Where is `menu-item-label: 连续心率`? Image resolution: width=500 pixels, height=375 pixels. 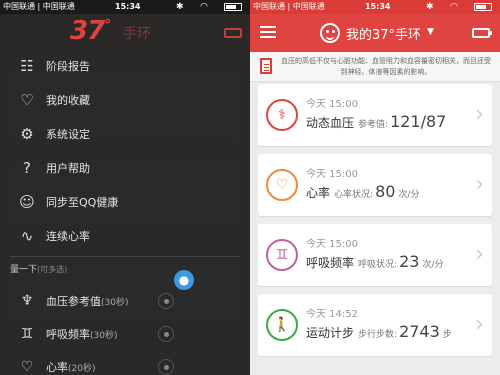
menu-item-label: 连续心率 is located at coordinates (68, 236).